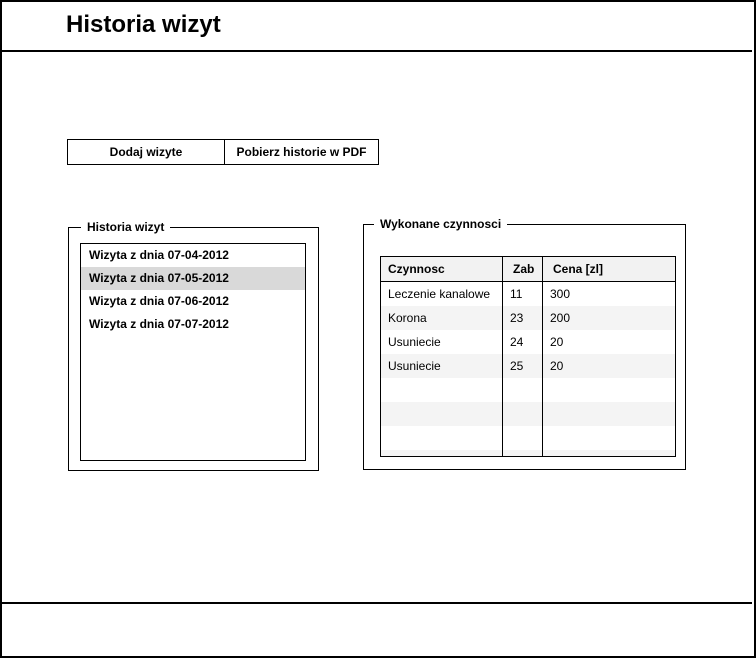  I want to click on download-pdf-button: Pobierz historie w PDF, so click(301, 152).